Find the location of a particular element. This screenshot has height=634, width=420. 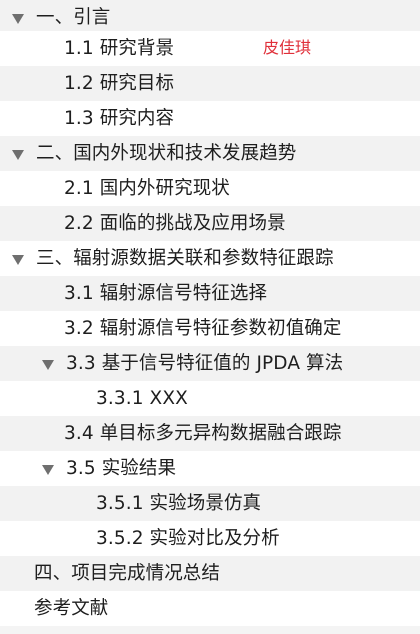

outline-item-2-2: 2.2 面临的挑战及应用场景 is located at coordinates (210, 223).